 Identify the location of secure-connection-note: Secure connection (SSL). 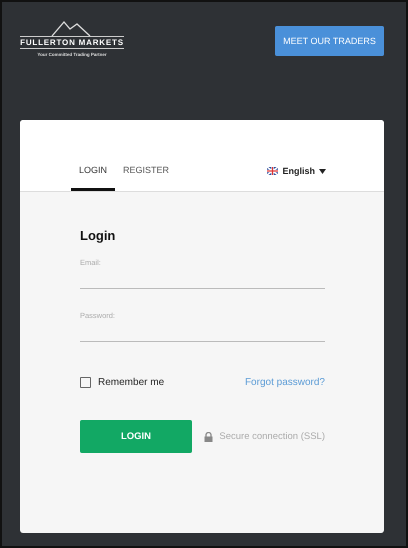
(272, 436).